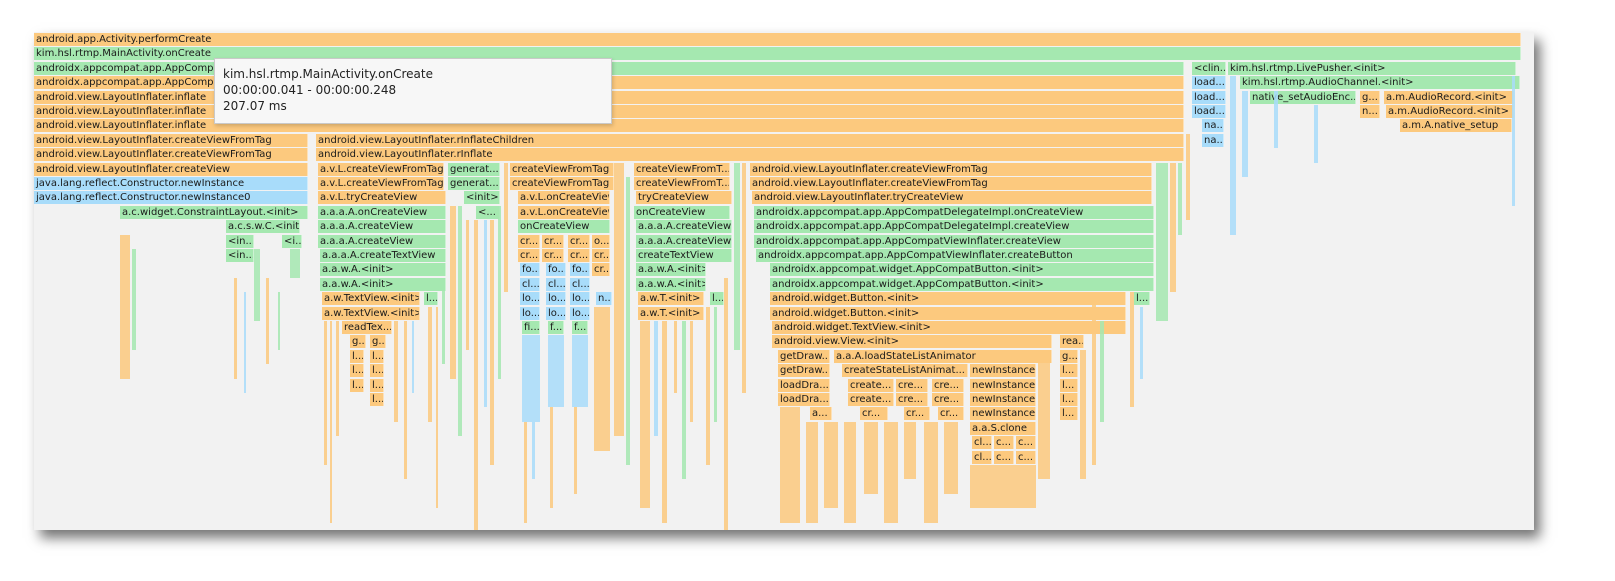 The width and height of the screenshot is (1615, 581). Describe the element at coordinates (1003, 428) in the screenshot. I see `flame-frame: a.a.S.clone` at that location.